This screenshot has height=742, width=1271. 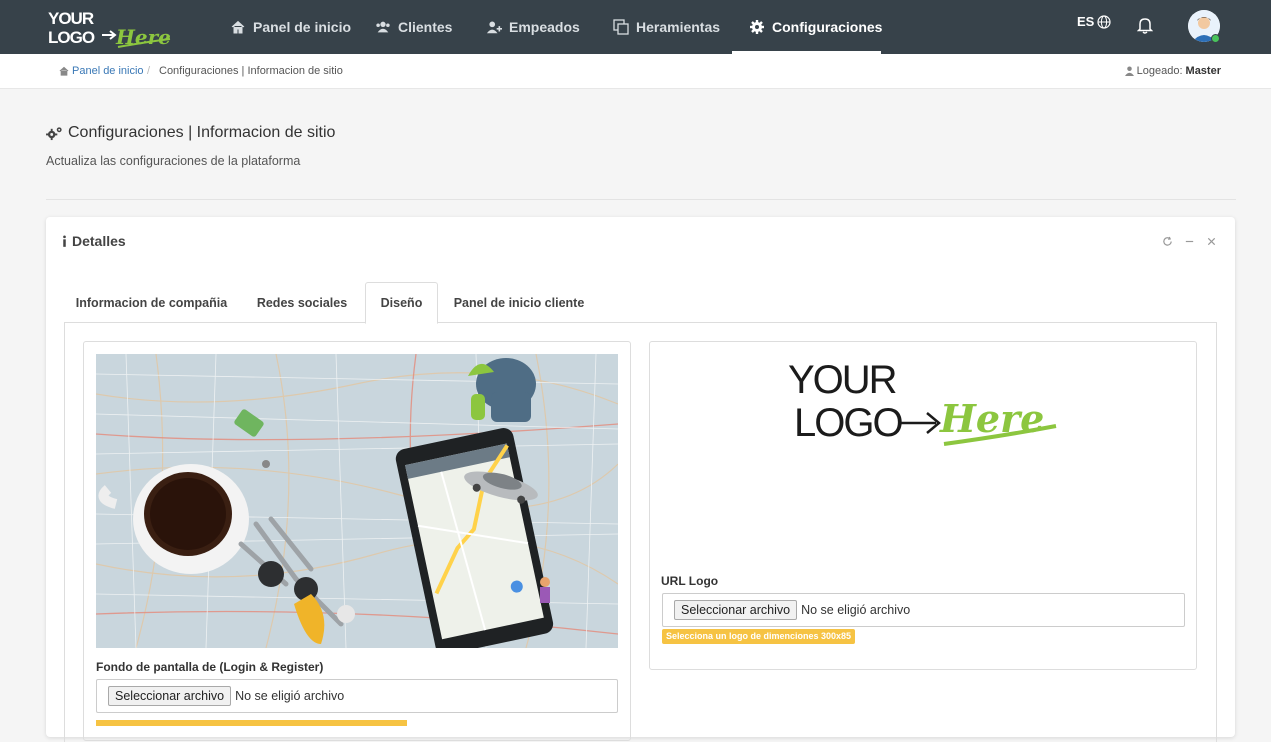 What do you see at coordinates (170, 696) in the screenshot?
I see `background-choose-file-button: Seleccionar archivo` at bounding box center [170, 696].